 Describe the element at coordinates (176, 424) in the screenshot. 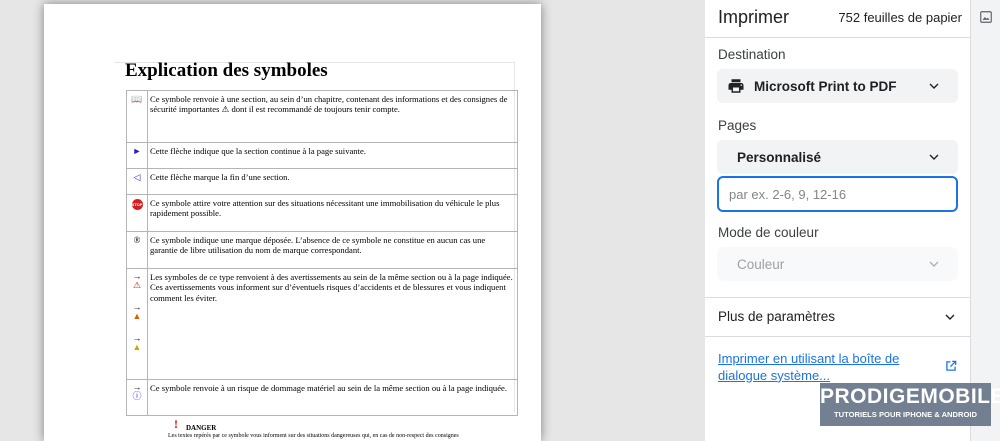

I see `danger-icon: !` at that location.